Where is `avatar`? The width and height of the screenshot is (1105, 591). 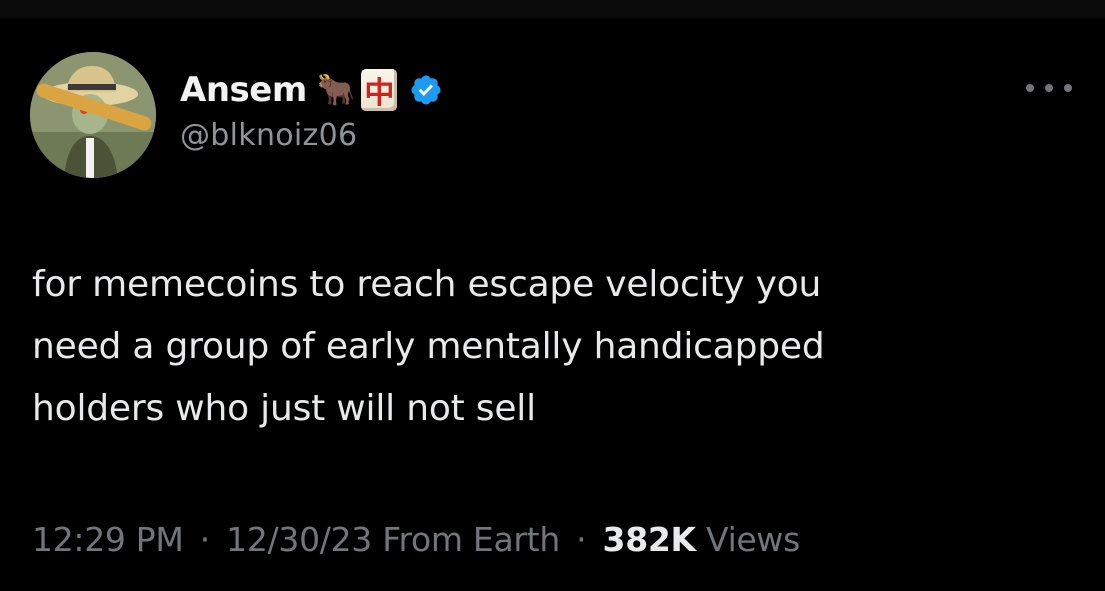 avatar is located at coordinates (93, 115).